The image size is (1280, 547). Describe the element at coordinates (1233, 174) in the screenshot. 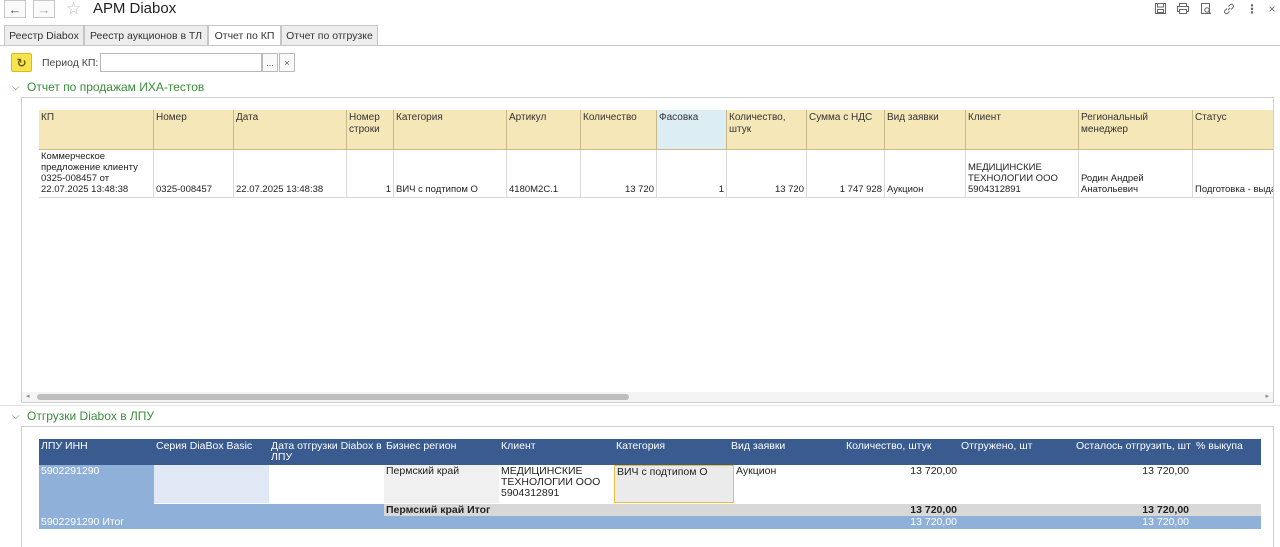

I see `cell-status: Подготовка - выда` at that location.